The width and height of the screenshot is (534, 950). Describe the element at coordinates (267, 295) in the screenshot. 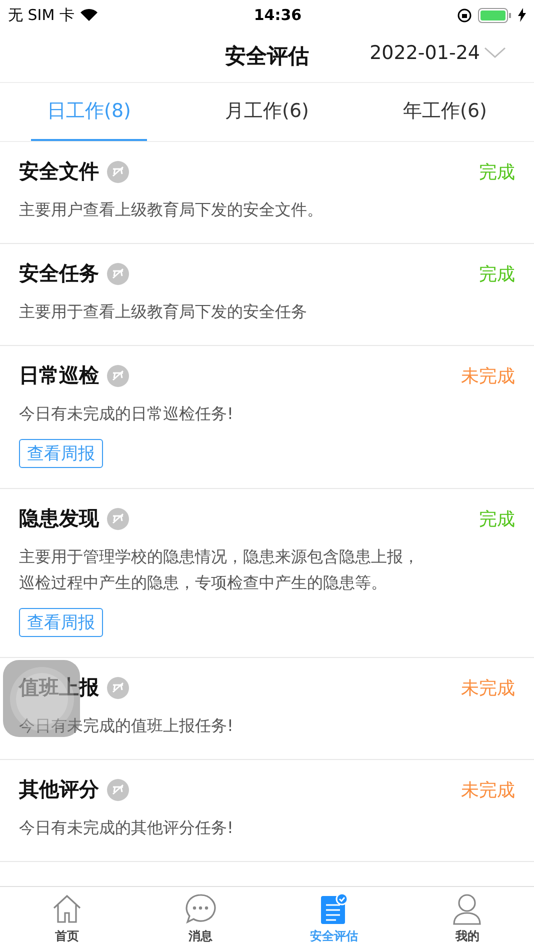

I see `task-card: 安全任务 完成 主要用于查看上级教育局下发的安全任务` at that location.